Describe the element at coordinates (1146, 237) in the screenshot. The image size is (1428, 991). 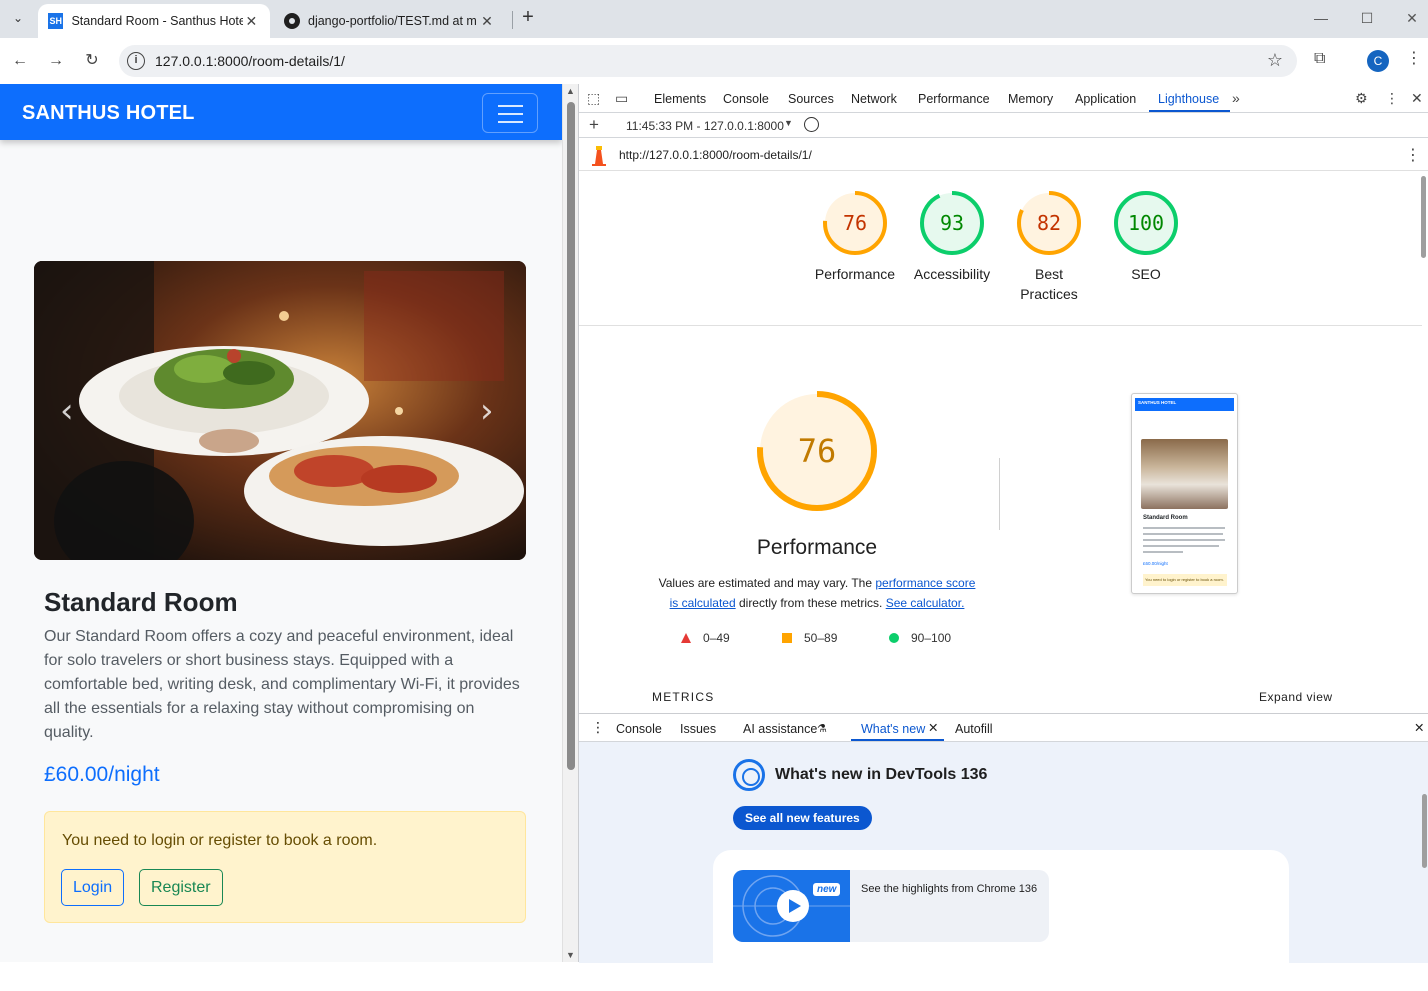
I see `gauge-seo: 100 SEO` at that location.